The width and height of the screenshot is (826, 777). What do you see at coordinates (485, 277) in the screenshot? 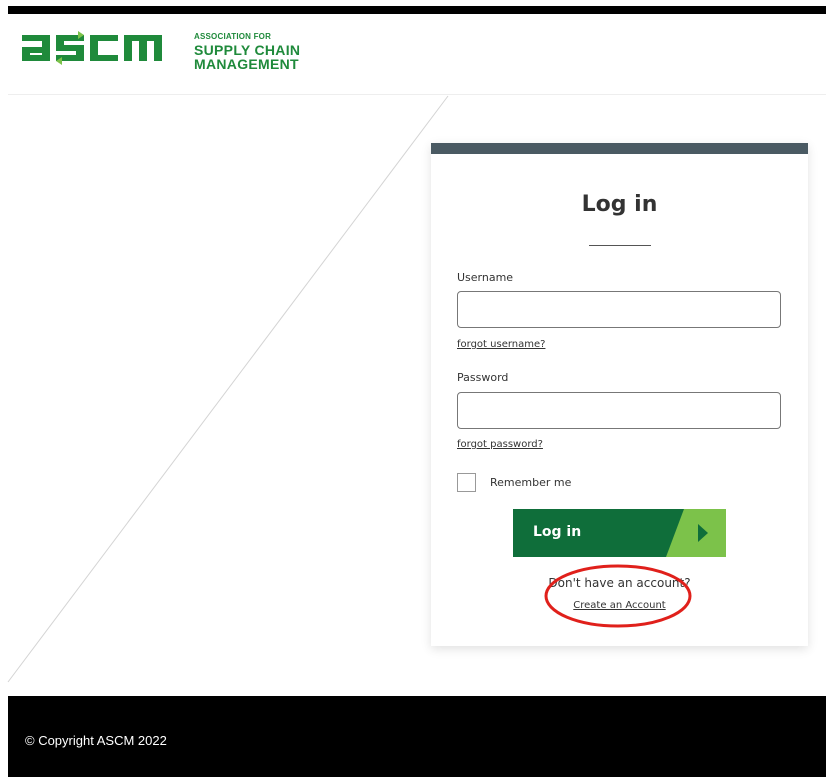
I see `username-label: Username` at bounding box center [485, 277].